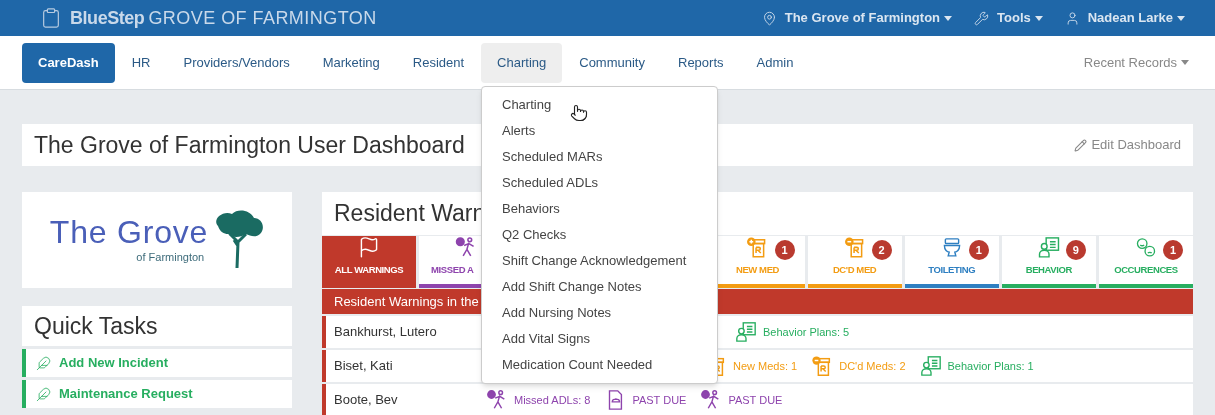  What do you see at coordinates (599, 209) in the screenshot?
I see `dropdown-item: Behaviors` at bounding box center [599, 209].